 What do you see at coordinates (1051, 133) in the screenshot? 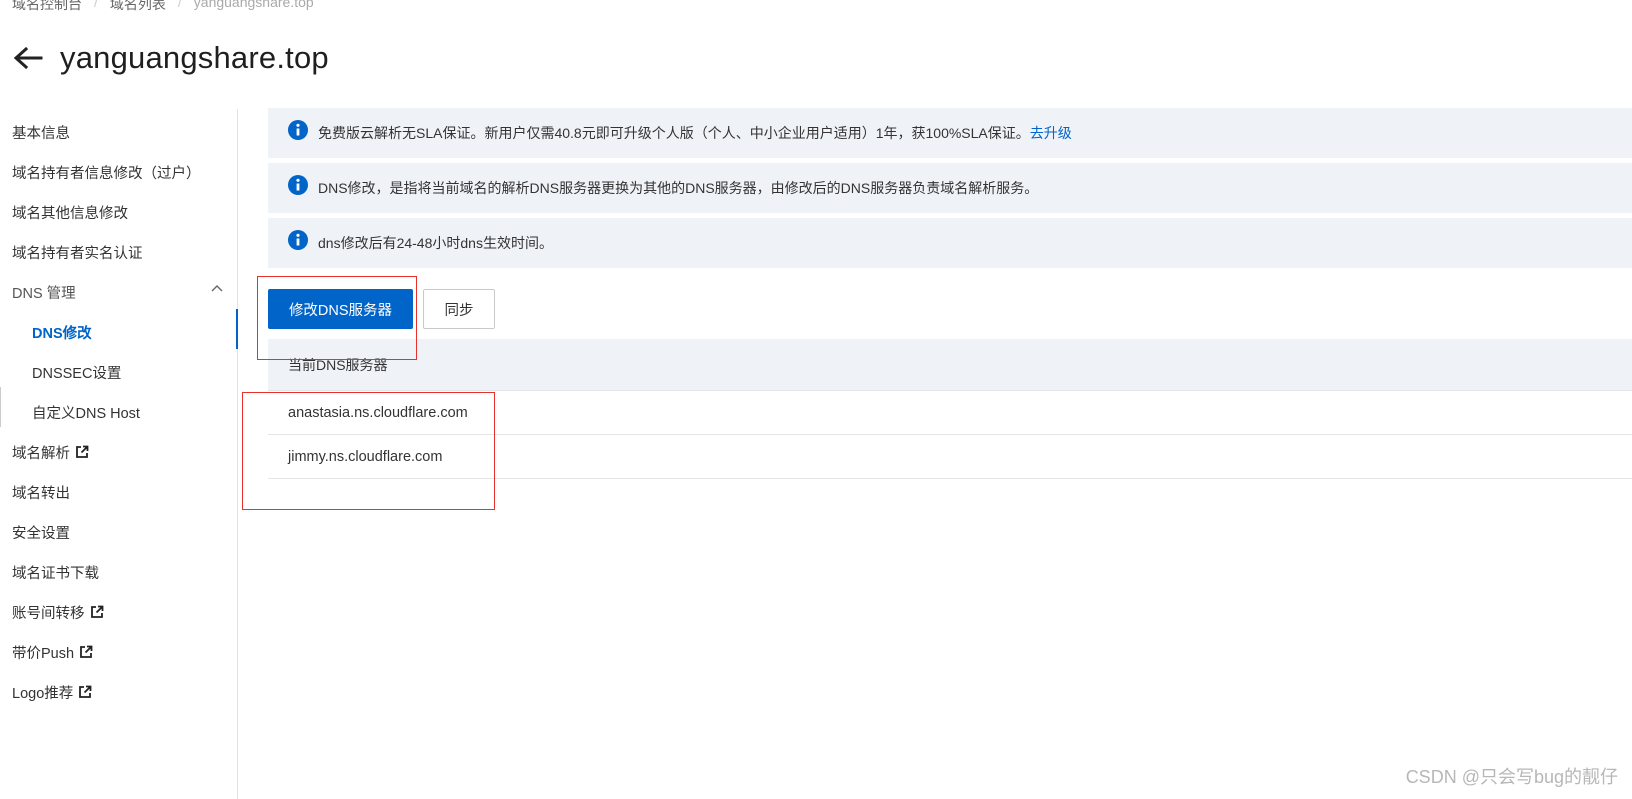
I see `upgrade-link: 去升级` at bounding box center [1051, 133].